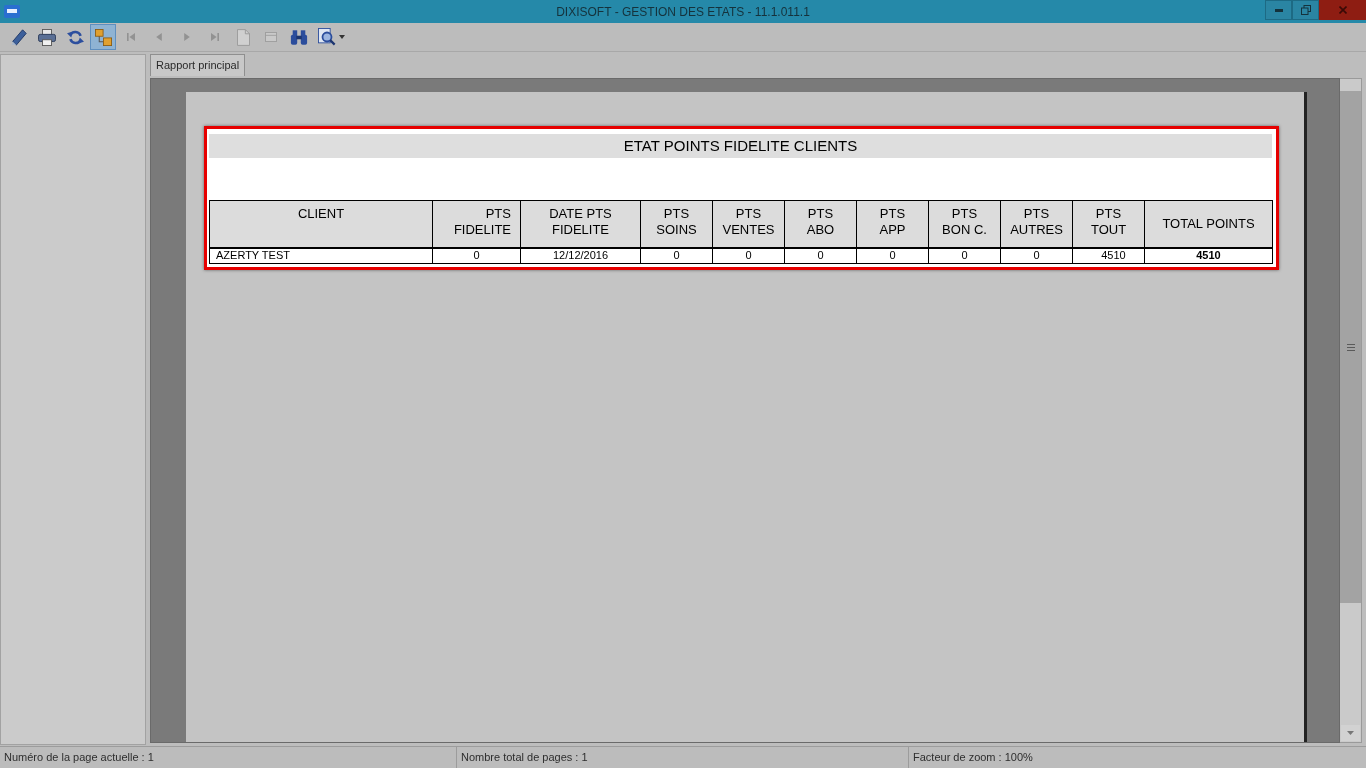 The height and width of the screenshot is (768, 1366). What do you see at coordinates (299, 37) in the screenshot?
I see `binoculars-icon` at bounding box center [299, 37].